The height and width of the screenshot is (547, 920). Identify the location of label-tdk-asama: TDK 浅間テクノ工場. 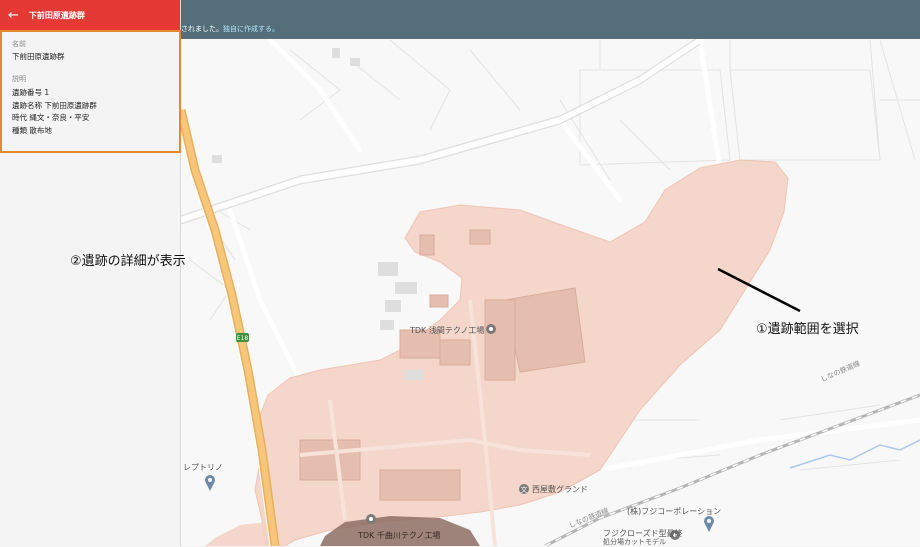
(447, 330).